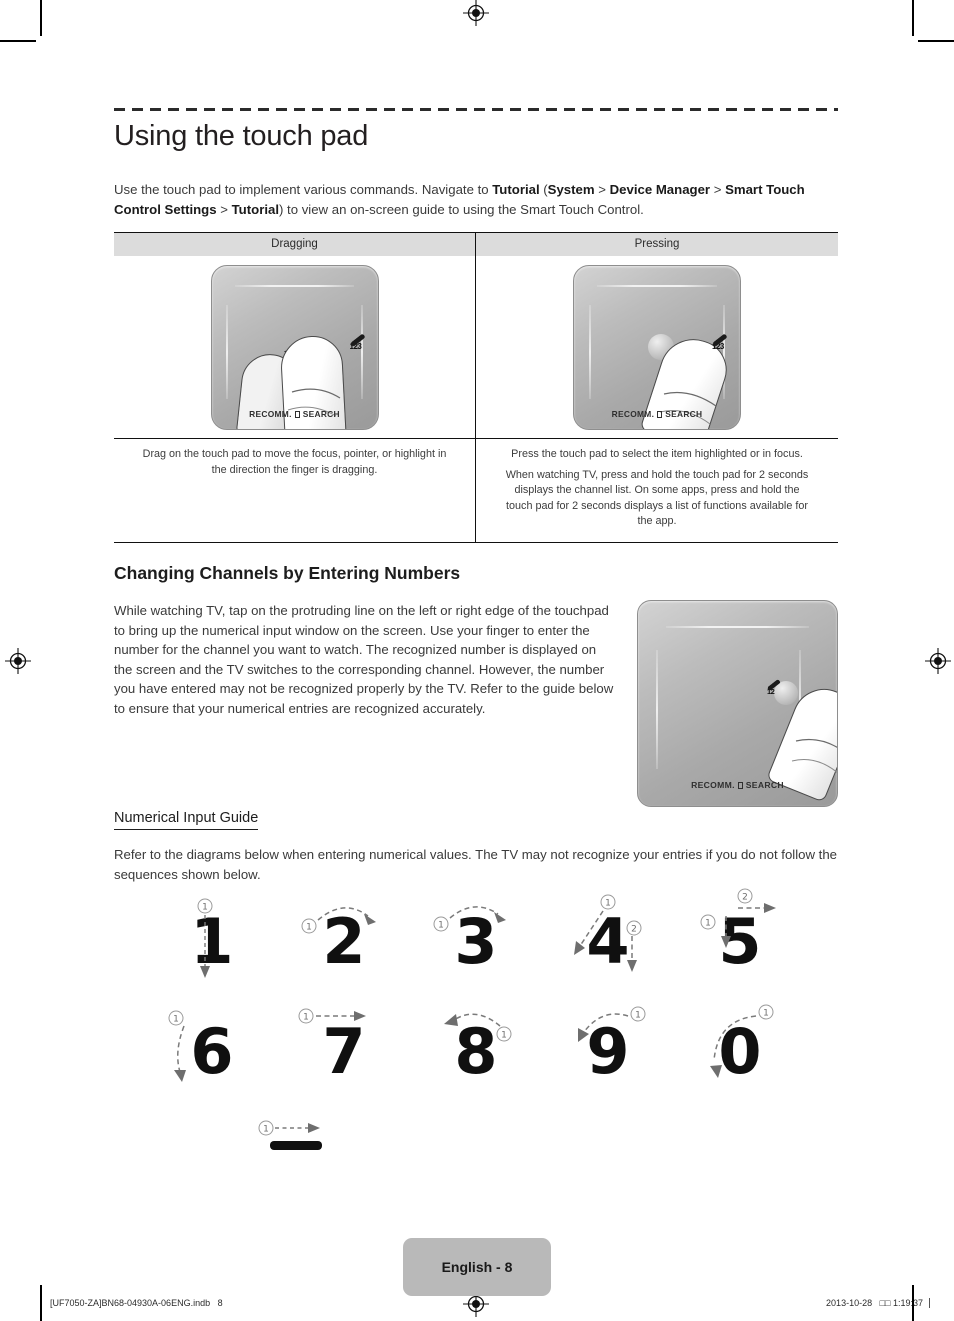 This screenshot has width=954, height=1321. What do you see at coordinates (660, 189) in the screenshot?
I see `intro-run-5: Device Manager` at bounding box center [660, 189].